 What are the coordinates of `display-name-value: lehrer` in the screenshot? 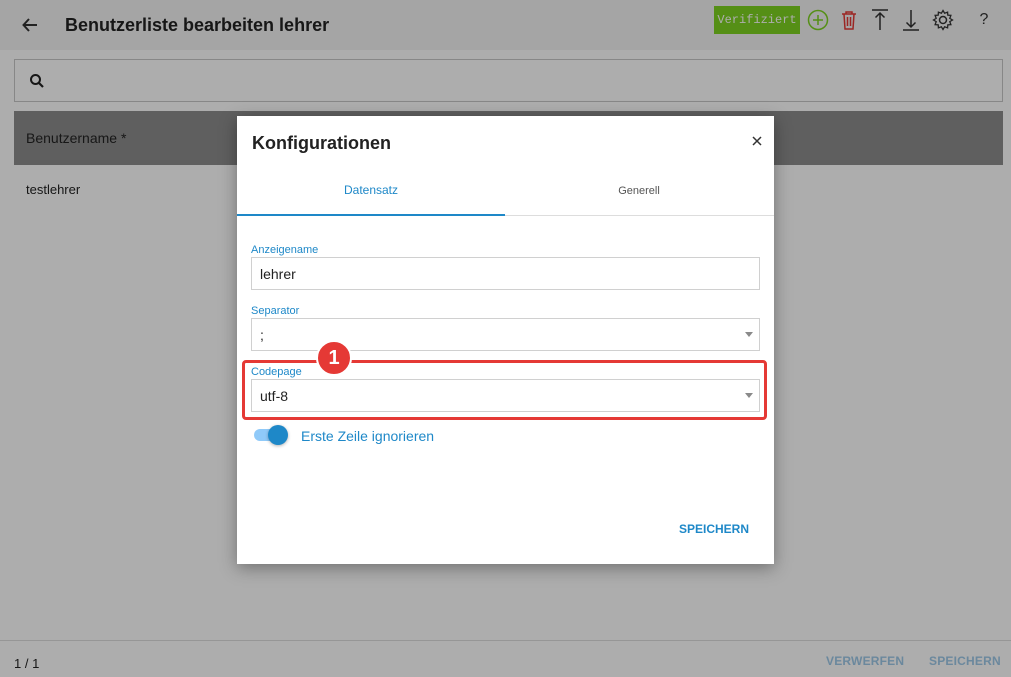 It's located at (278, 273).